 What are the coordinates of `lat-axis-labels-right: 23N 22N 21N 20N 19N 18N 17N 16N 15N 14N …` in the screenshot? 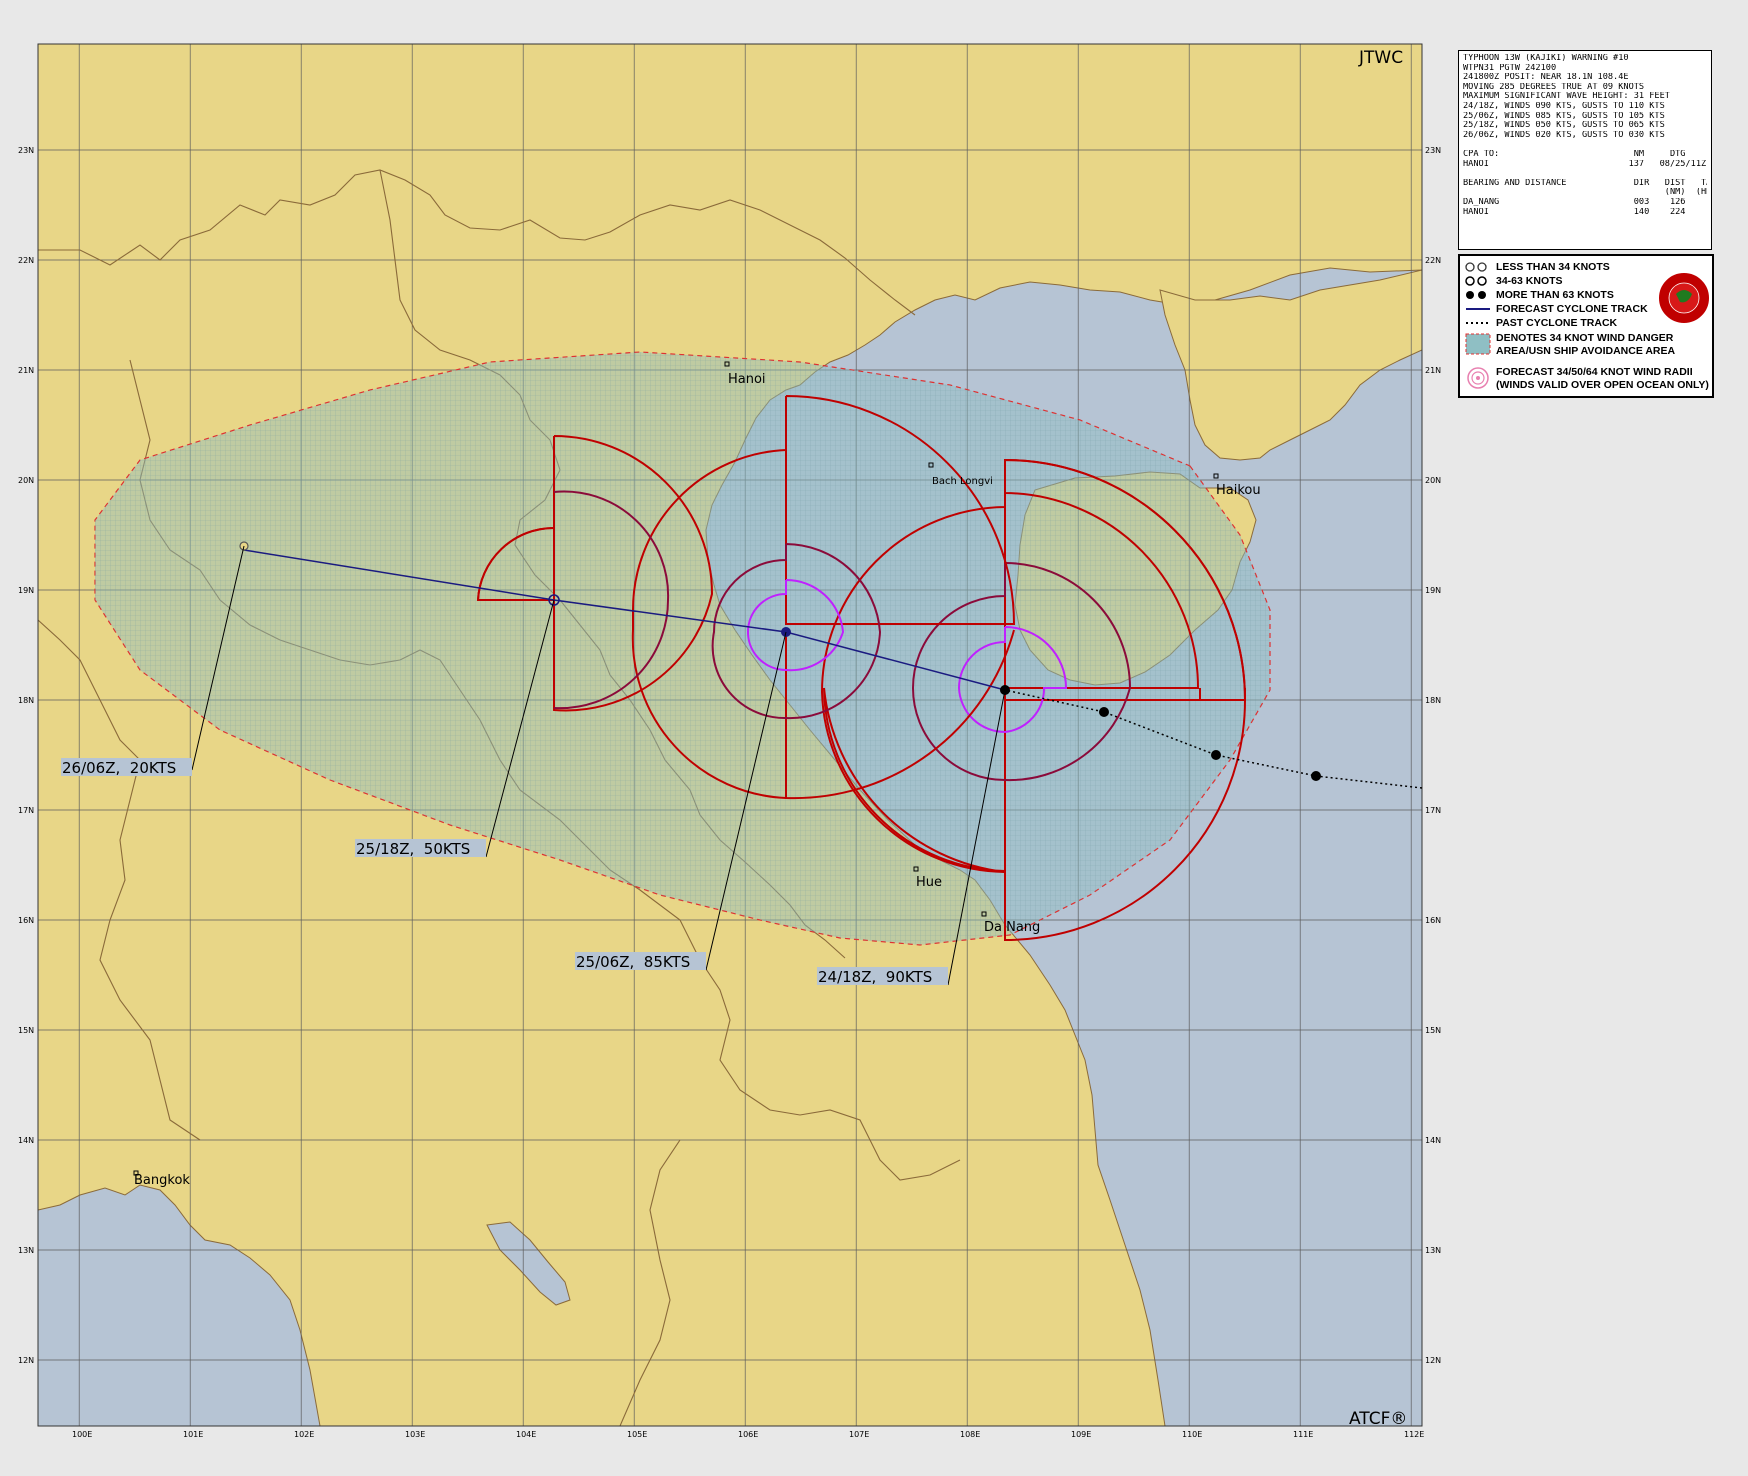 It's located at (1433, 755).